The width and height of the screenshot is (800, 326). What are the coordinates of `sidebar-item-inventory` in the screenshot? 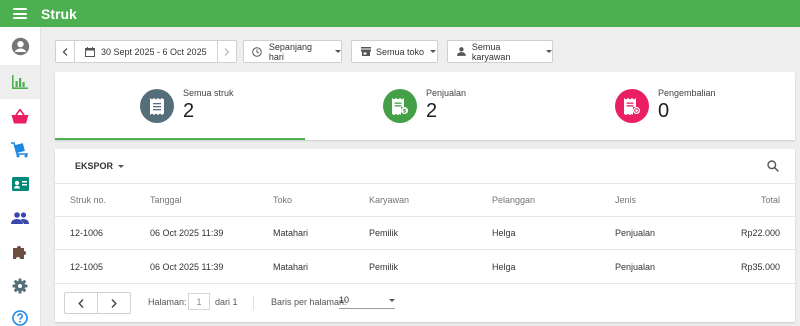 It's located at (20, 150).